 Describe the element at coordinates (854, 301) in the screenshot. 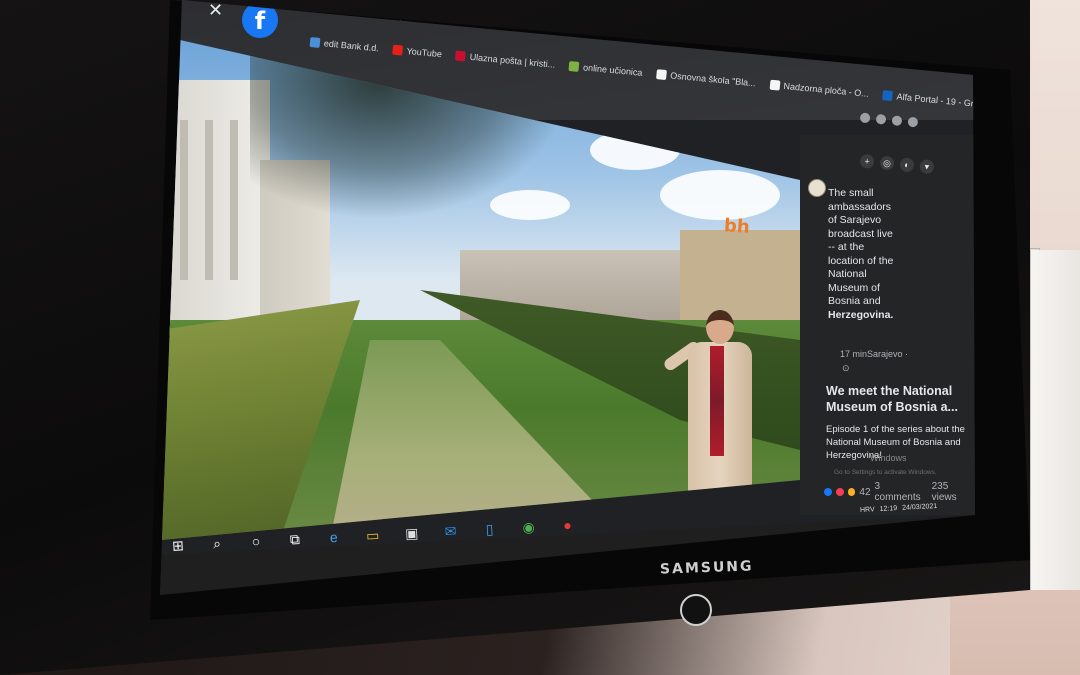

I see `description-line: Bosnia and` at that location.